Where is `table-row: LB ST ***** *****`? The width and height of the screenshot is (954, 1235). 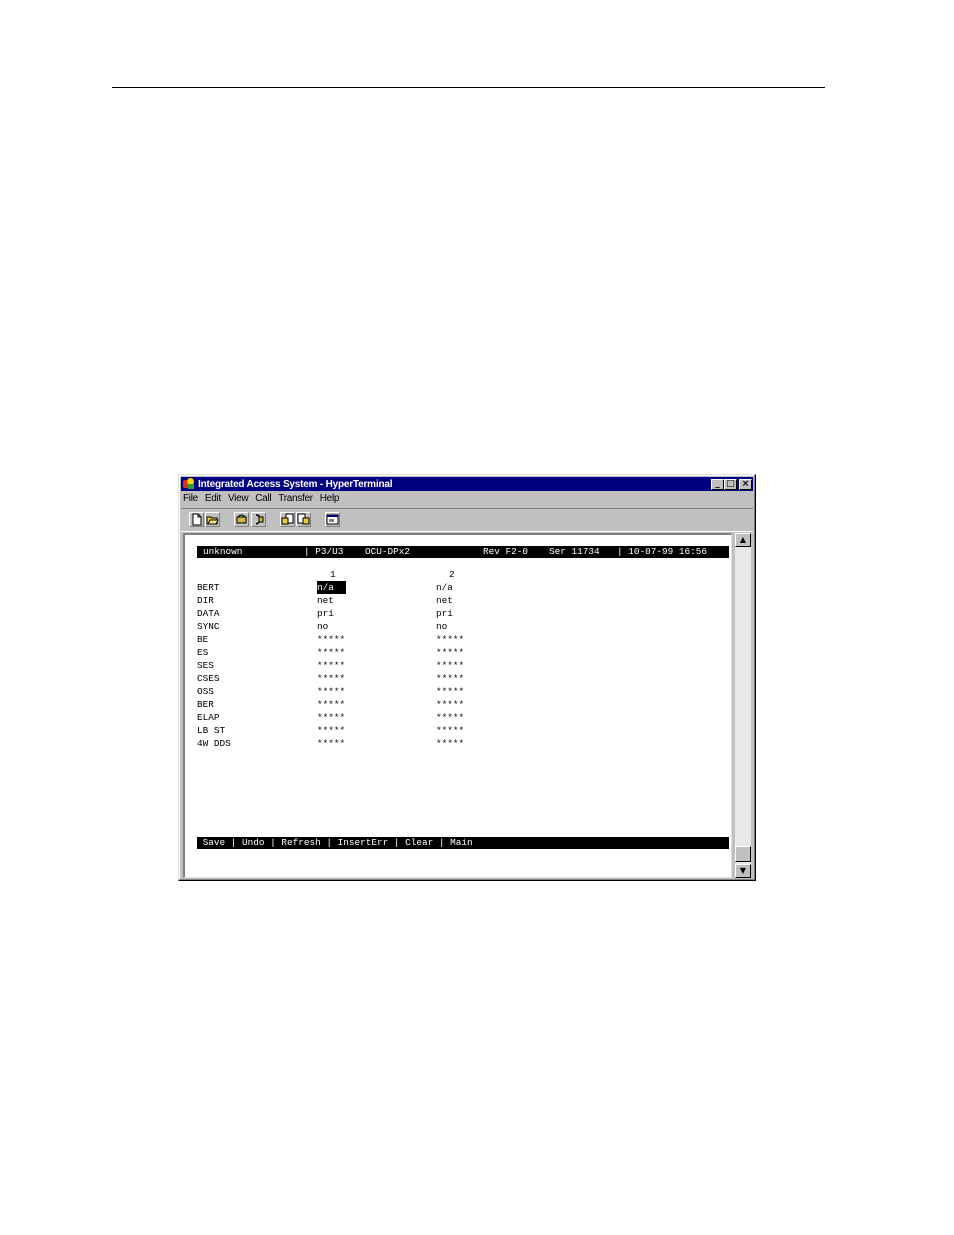 table-row: LB ST ***** ***** is located at coordinates (463, 730).